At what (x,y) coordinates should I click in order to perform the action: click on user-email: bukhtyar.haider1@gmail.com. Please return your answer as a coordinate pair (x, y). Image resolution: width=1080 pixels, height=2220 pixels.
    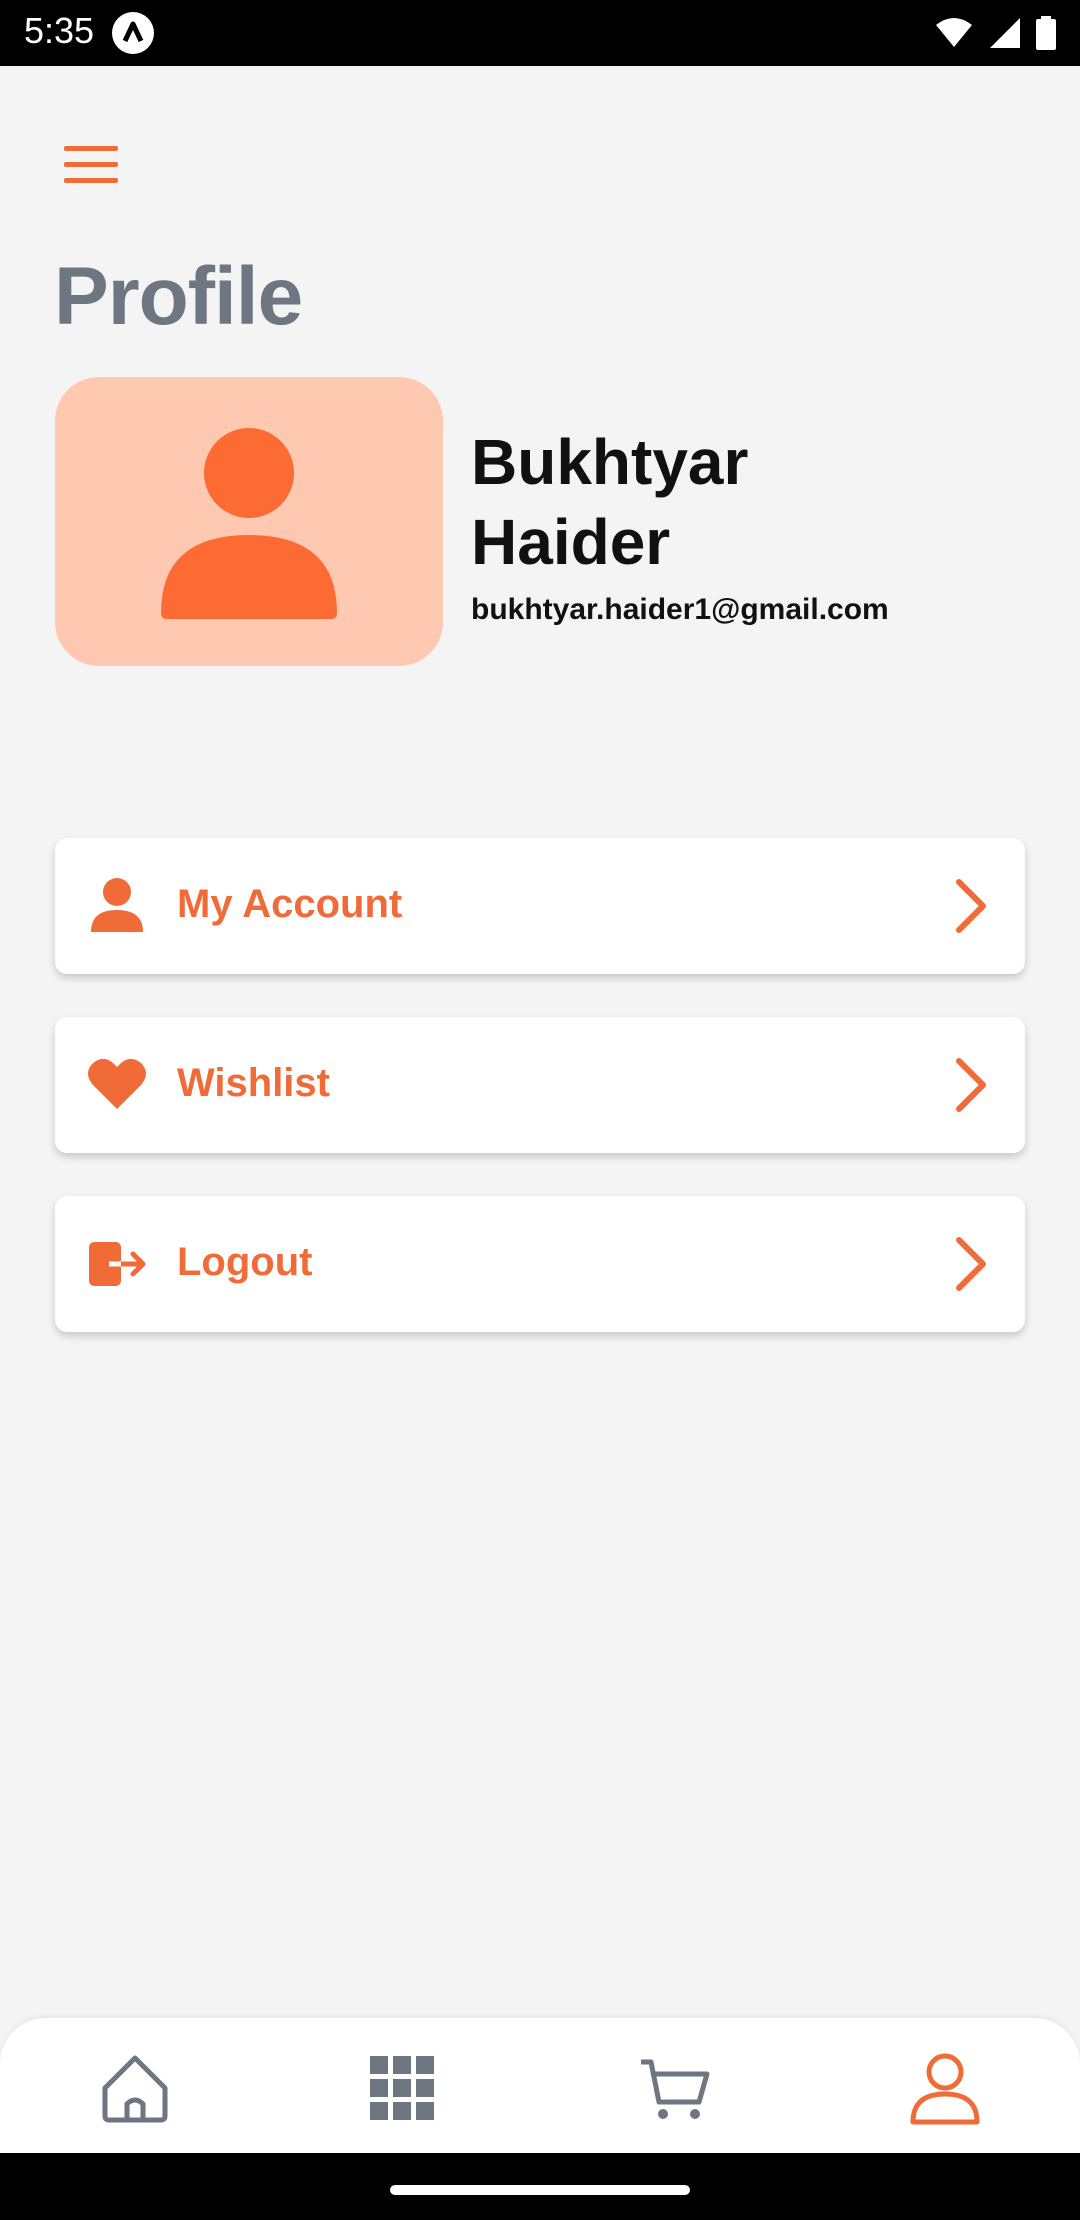
    Looking at the image, I should click on (680, 609).